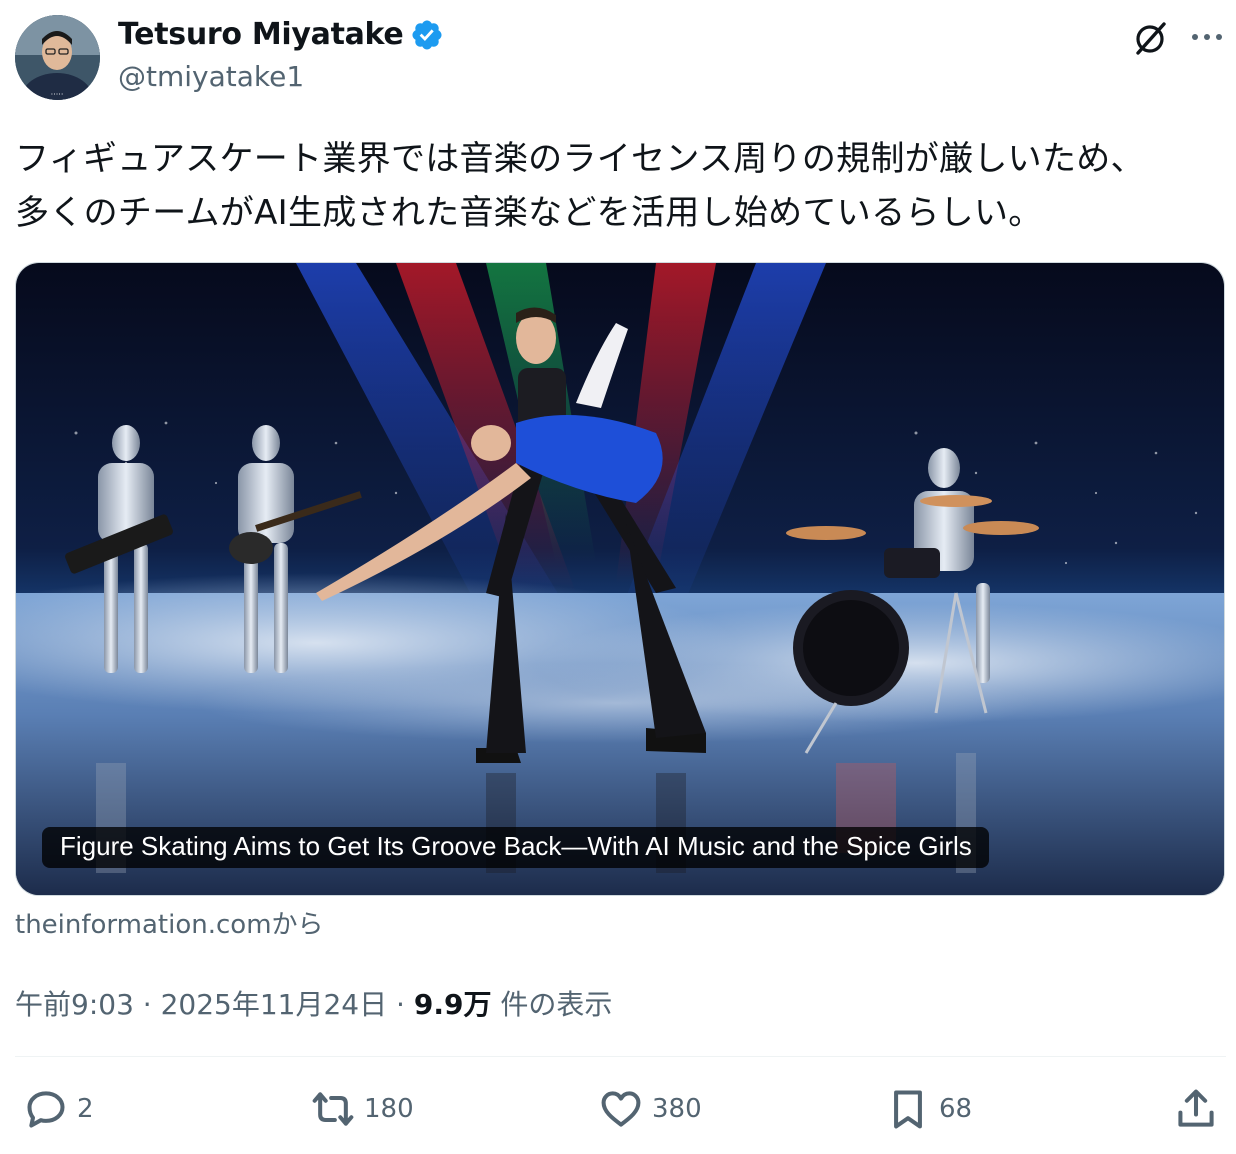  Describe the element at coordinates (1151, 38) in the screenshot. I see `grok-icon` at that location.